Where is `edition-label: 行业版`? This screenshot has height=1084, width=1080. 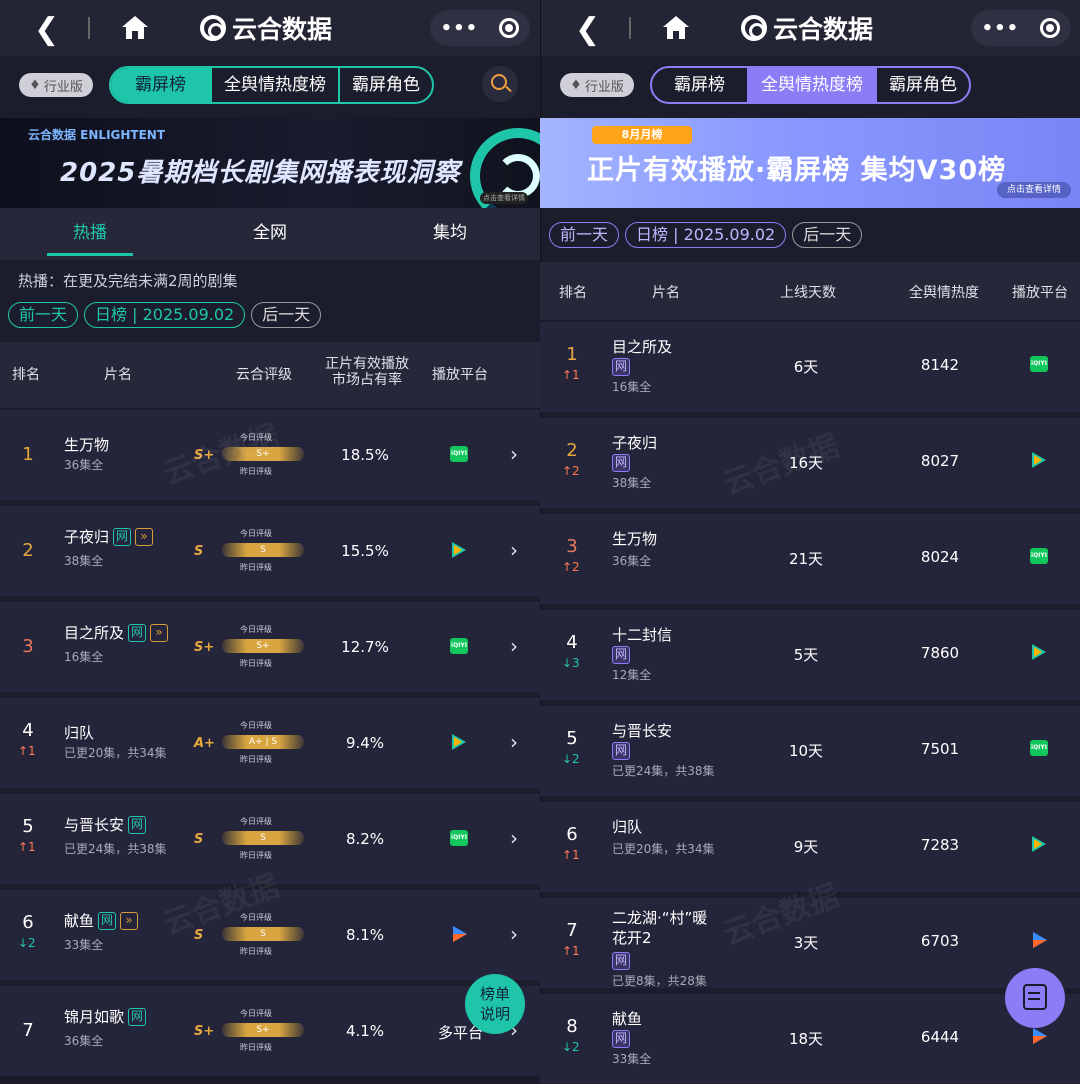 edition-label: 行业版 is located at coordinates (604, 87).